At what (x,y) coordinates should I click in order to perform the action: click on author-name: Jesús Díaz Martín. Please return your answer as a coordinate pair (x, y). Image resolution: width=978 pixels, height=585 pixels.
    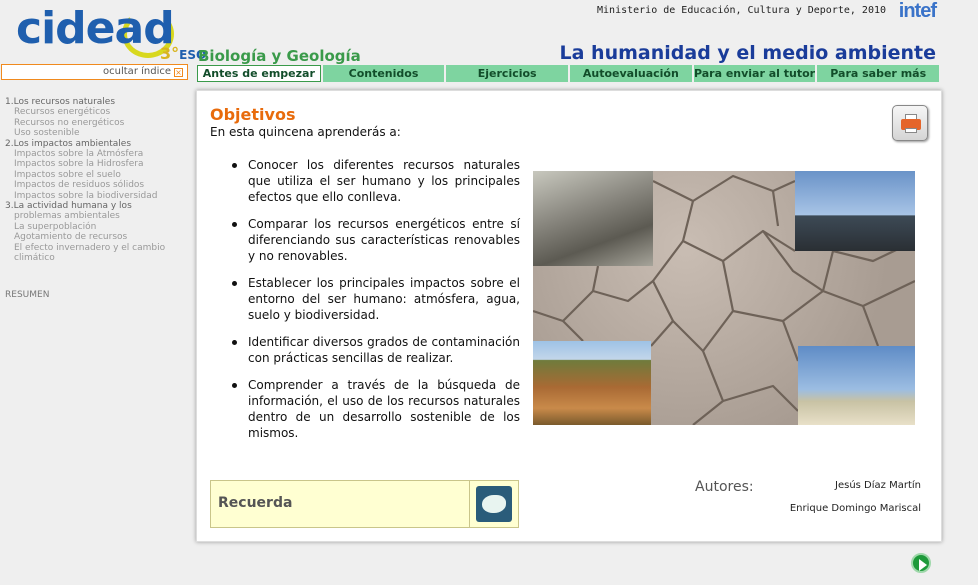
    Looking at the image, I should click on (878, 485).